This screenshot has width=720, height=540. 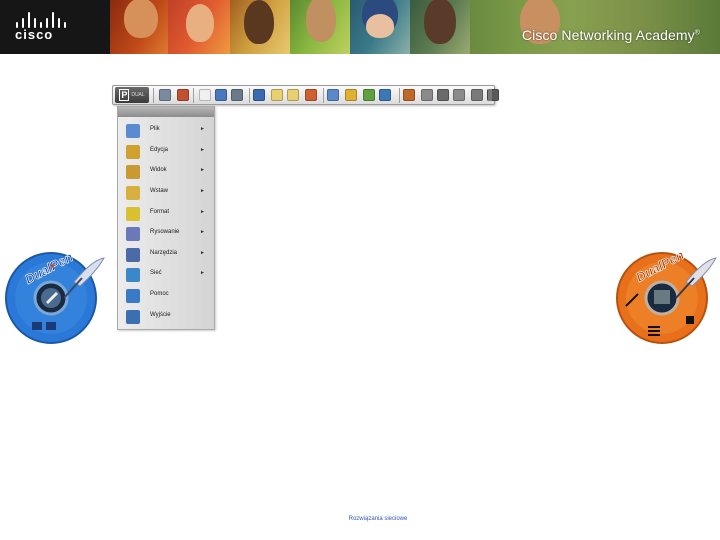 I want to click on menu-item-label: Edycja, so click(x=159, y=150).